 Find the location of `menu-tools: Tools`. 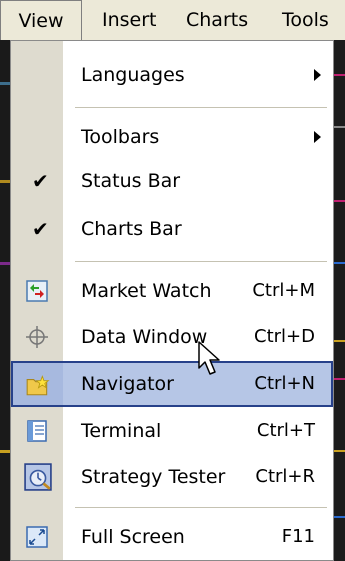

menu-tools: Tools is located at coordinates (305, 20).